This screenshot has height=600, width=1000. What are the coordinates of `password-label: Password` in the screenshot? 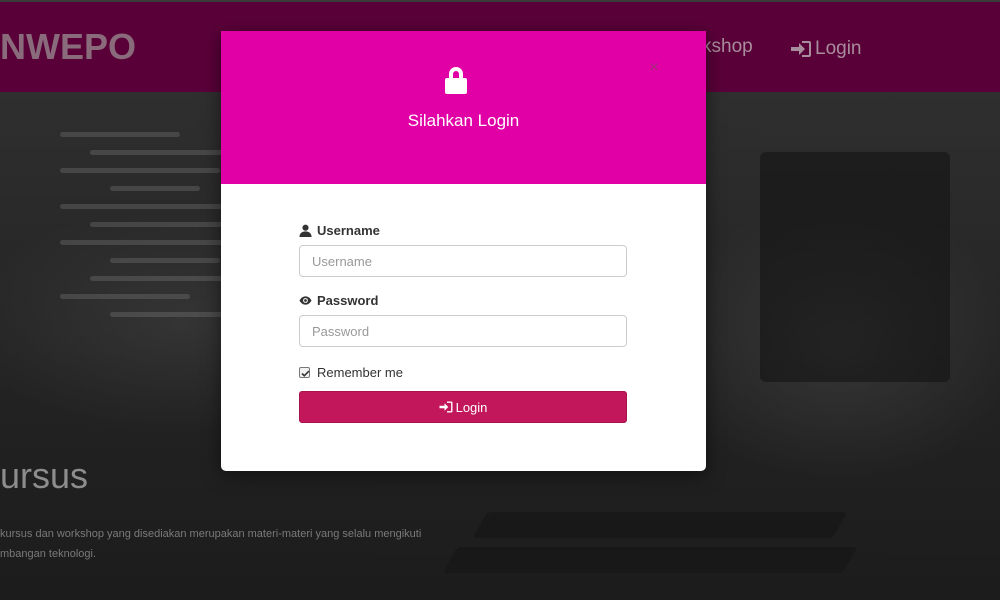 It's located at (463, 300).